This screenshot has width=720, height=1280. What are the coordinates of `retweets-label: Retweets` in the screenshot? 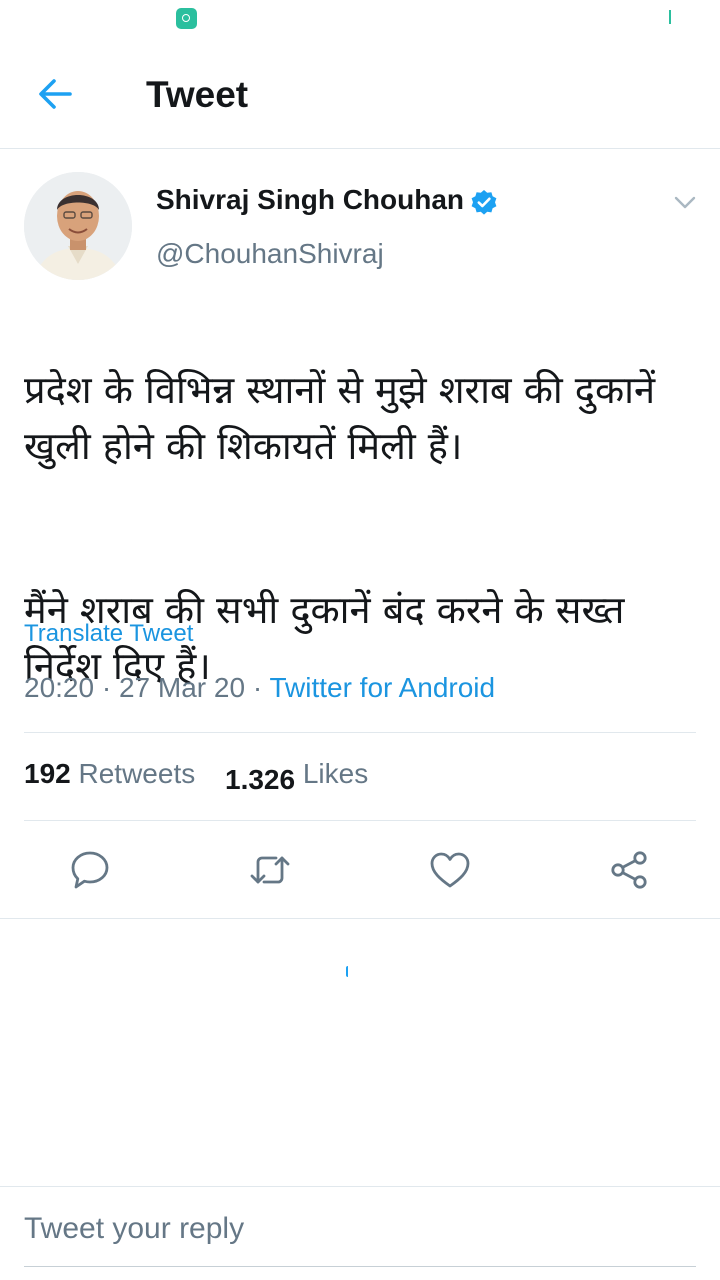 It's located at (137, 773).